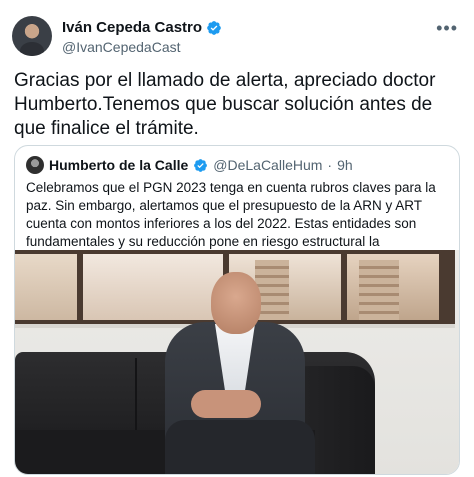 This screenshot has height=477, width=474. What do you see at coordinates (447, 28) in the screenshot?
I see `more-horizontal-icon: •••` at bounding box center [447, 28].